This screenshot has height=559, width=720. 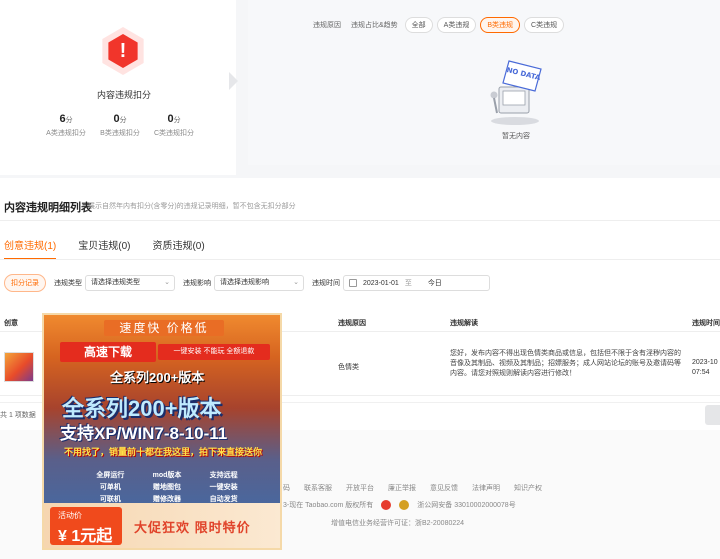 What do you see at coordinates (18, 415) in the screenshot?
I see `total-count: 共 1 项数据` at bounding box center [18, 415].